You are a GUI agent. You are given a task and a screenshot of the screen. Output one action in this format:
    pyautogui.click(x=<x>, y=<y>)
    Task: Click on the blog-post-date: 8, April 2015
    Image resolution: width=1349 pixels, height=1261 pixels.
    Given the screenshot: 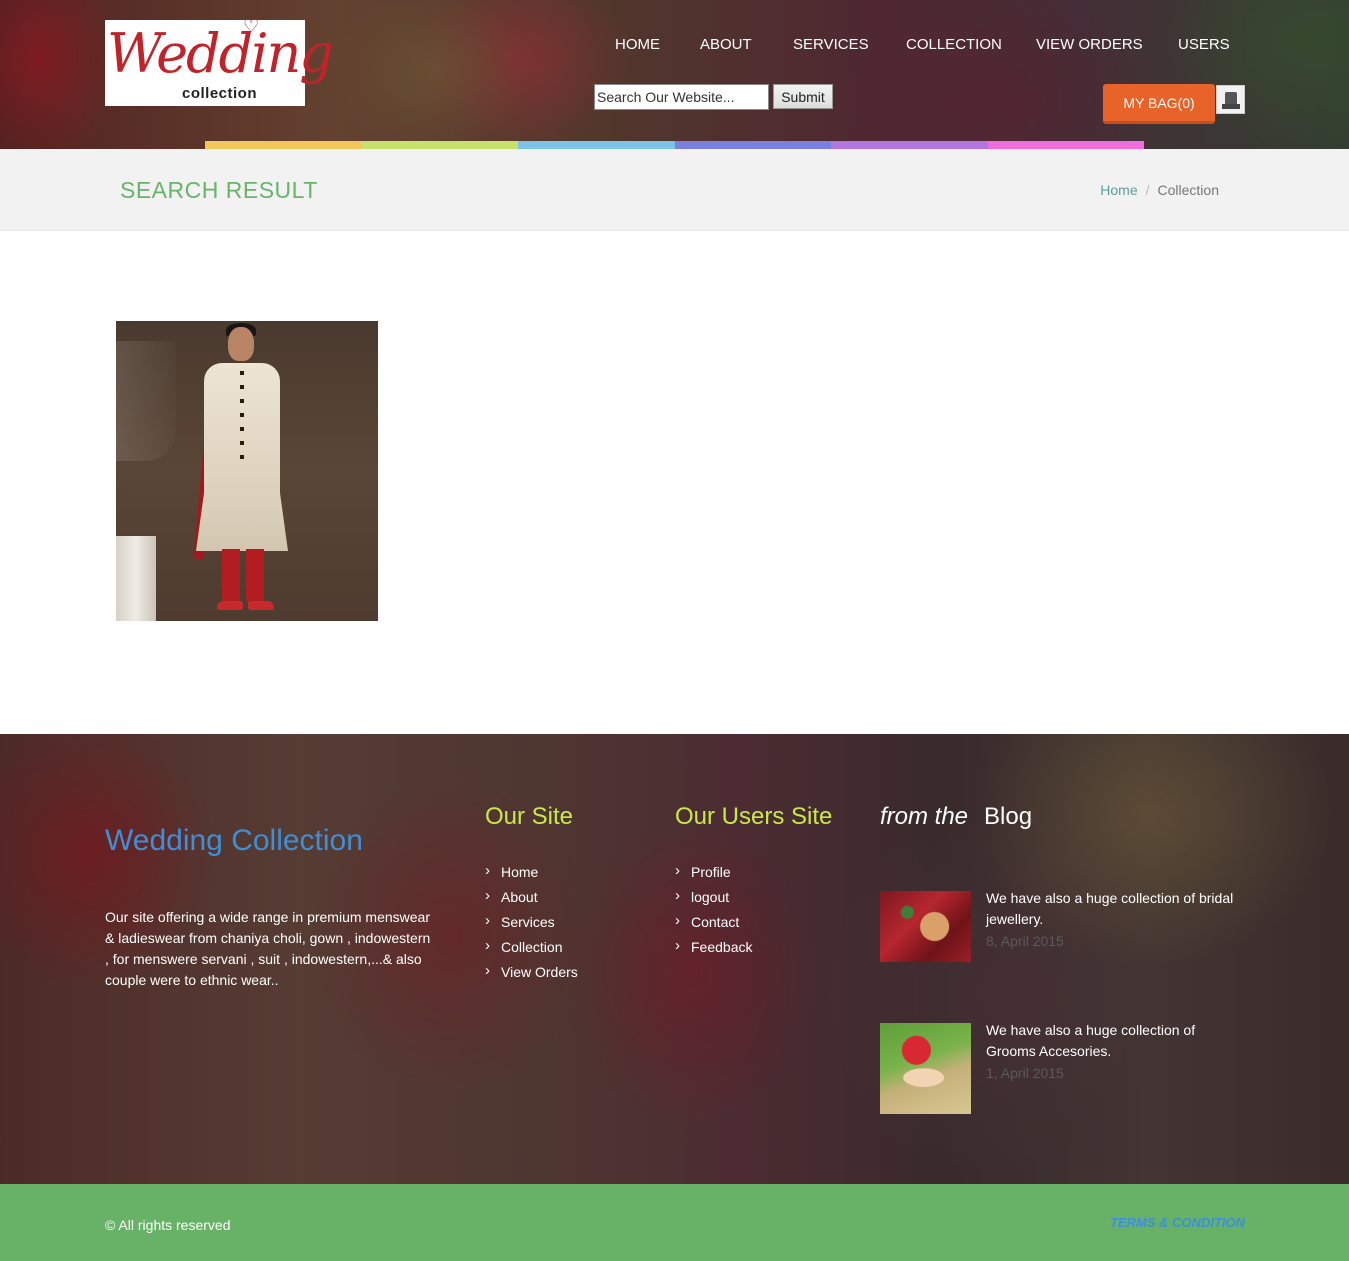 What is the action you would take?
    pyautogui.click(x=1025, y=941)
    